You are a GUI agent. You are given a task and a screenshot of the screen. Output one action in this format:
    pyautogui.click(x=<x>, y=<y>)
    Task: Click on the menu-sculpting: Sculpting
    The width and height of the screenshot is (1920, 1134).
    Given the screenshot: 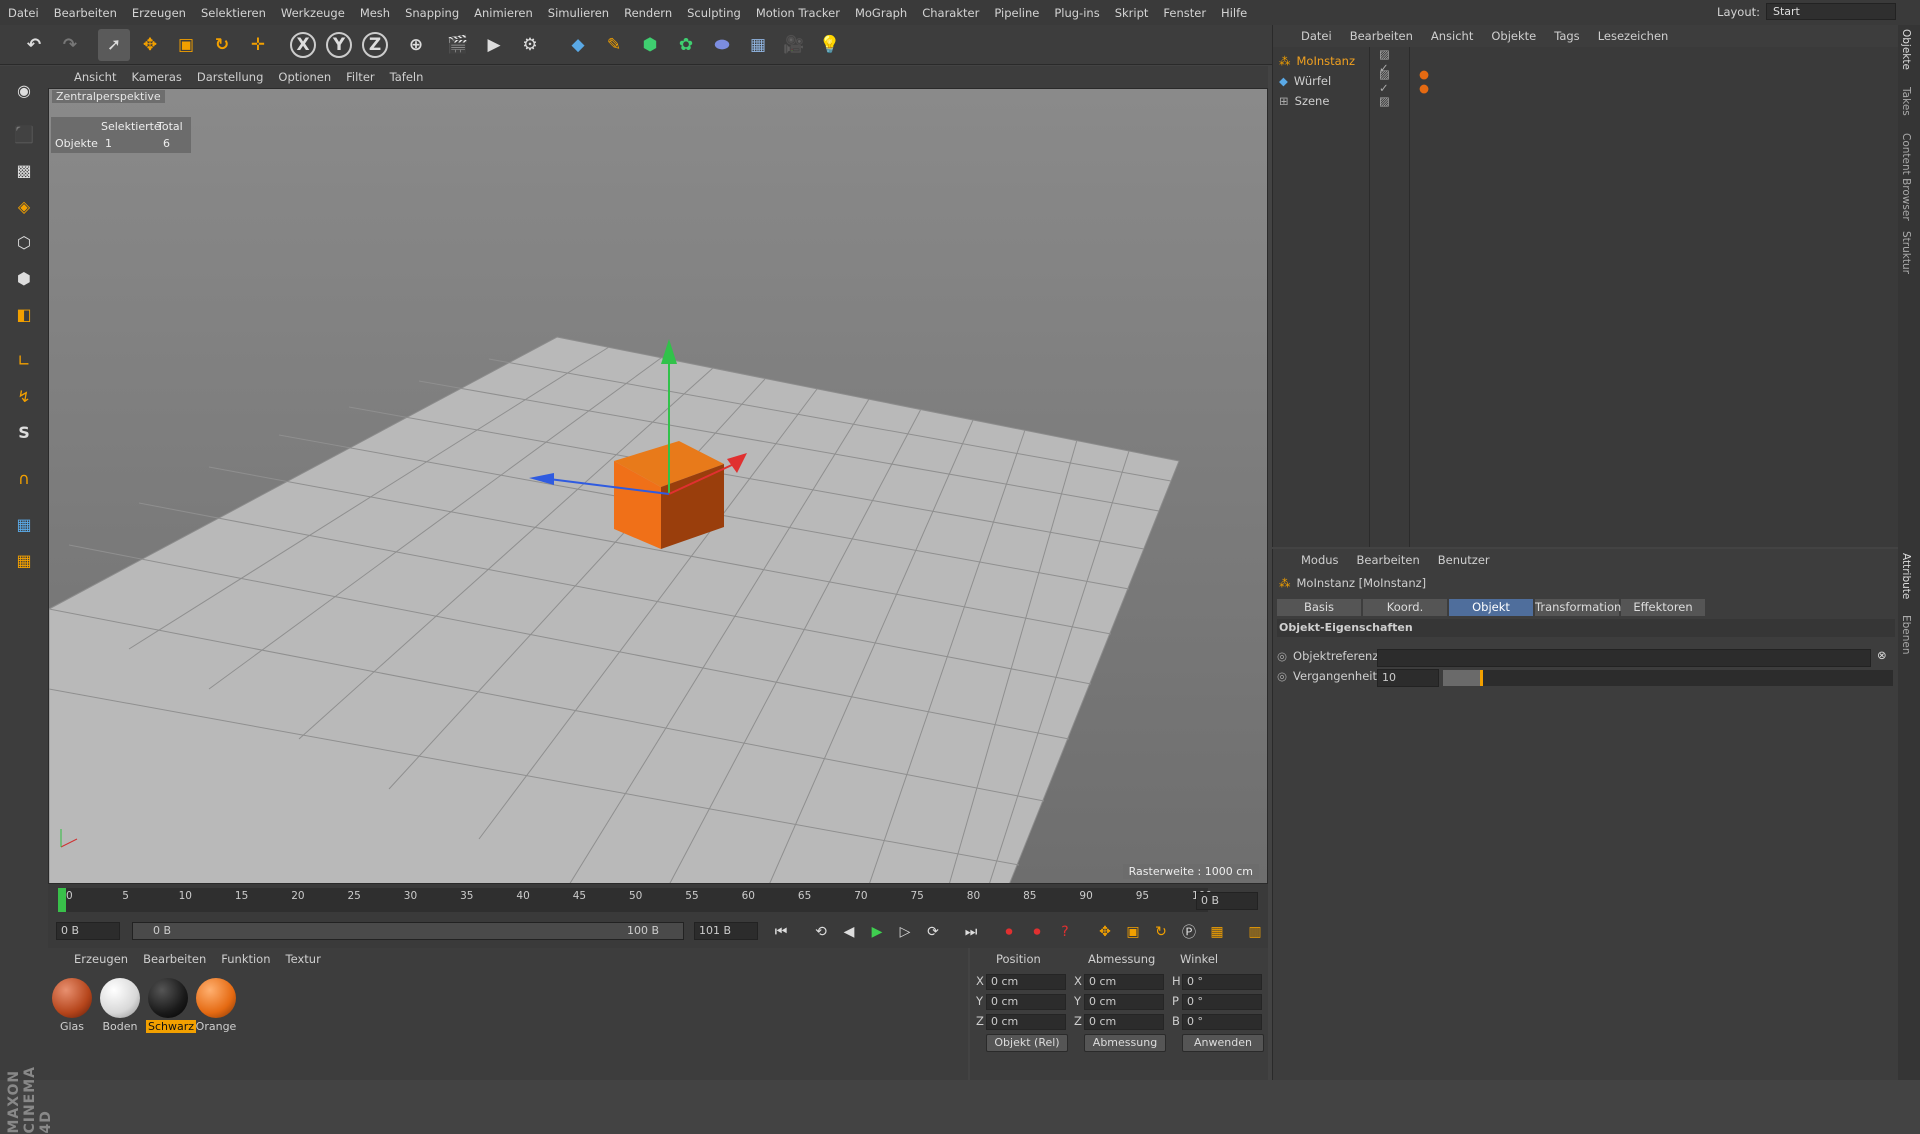 What is the action you would take?
    pyautogui.click(x=714, y=13)
    